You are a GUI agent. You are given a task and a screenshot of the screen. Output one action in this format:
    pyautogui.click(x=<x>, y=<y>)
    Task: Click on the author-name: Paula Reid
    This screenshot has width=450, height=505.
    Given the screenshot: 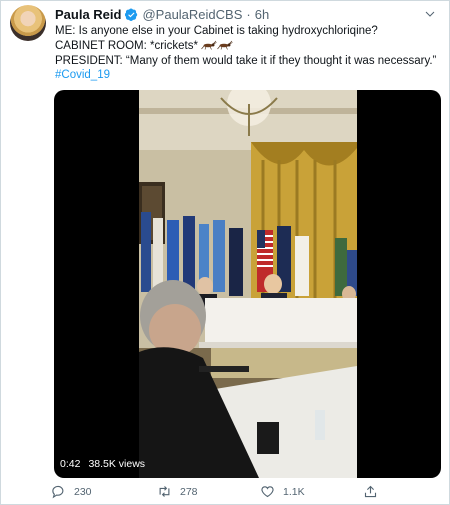 What is the action you would take?
    pyautogui.click(x=88, y=14)
    